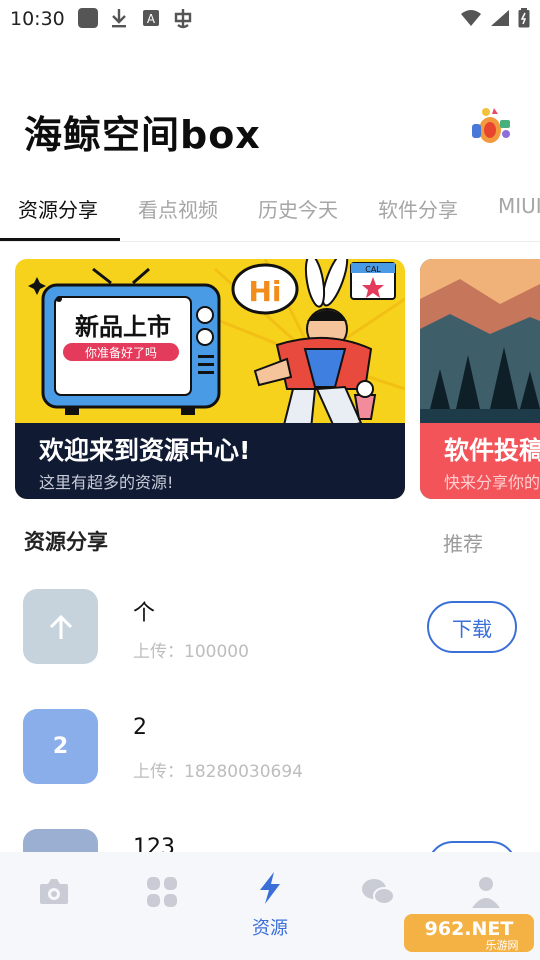 This screenshot has width=540, height=960. What do you see at coordinates (480, 344) in the screenshot?
I see `banner-landscape-illustration` at bounding box center [480, 344].